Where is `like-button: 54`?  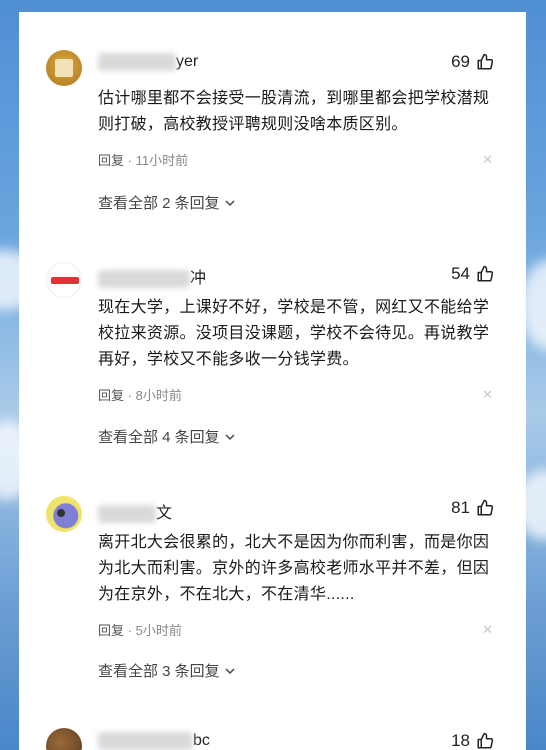 like-button: 54 is located at coordinates (472, 274).